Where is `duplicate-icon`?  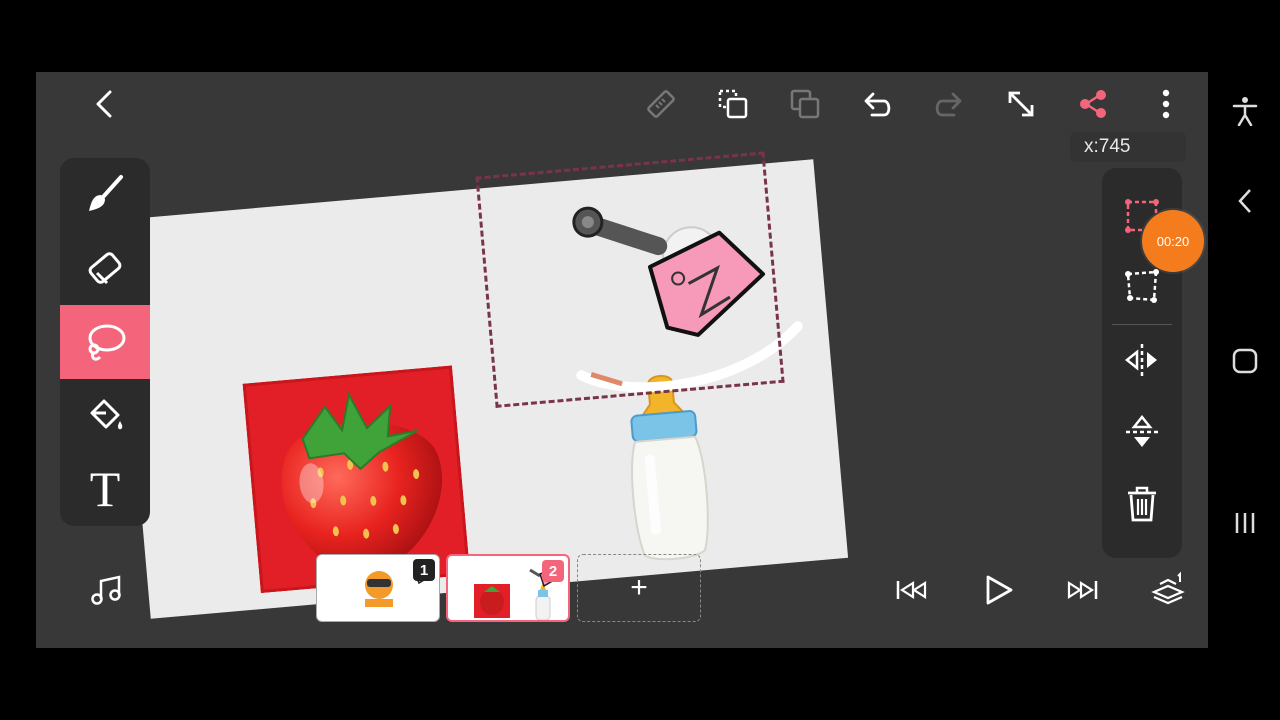 duplicate-icon is located at coordinates (733, 104).